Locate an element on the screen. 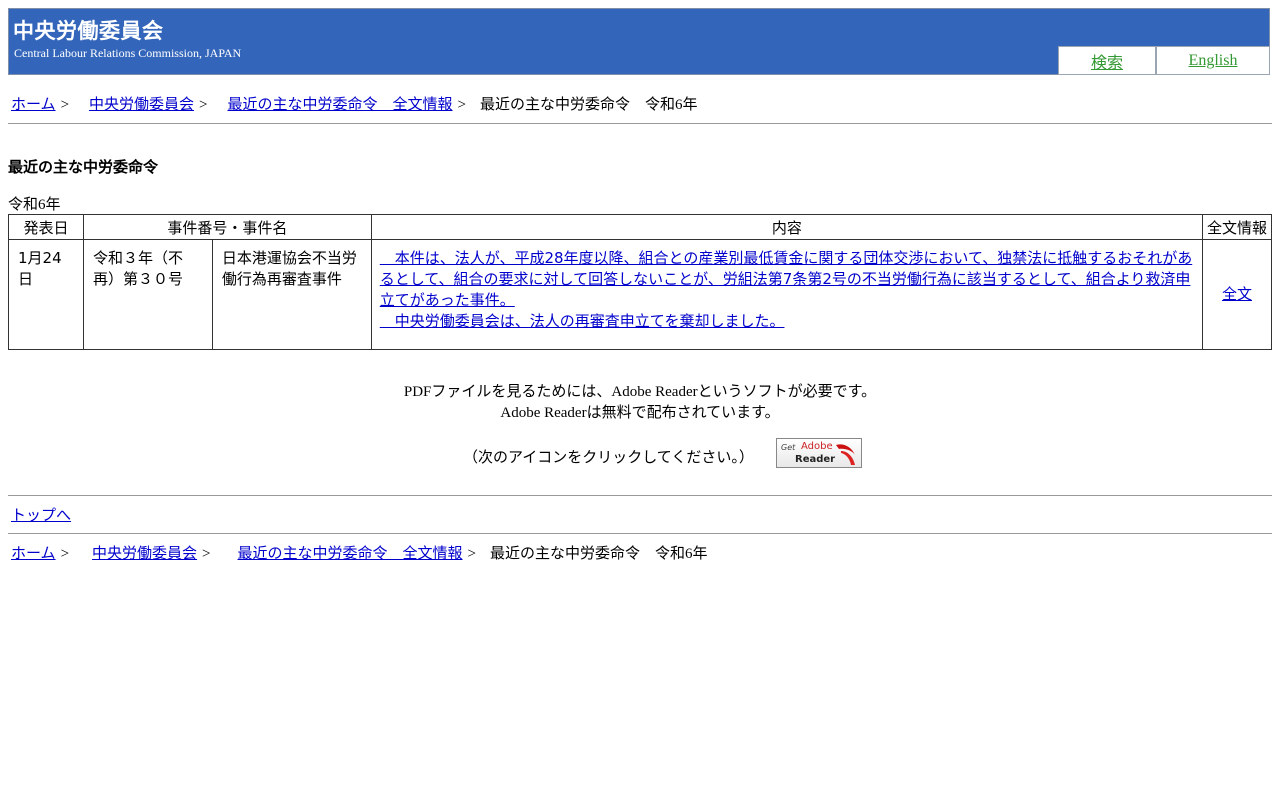  pdf-note-line1: PDFファイルを見るためには、Adobe Readerというソフトが必要です。 is located at coordinates (640, 392).